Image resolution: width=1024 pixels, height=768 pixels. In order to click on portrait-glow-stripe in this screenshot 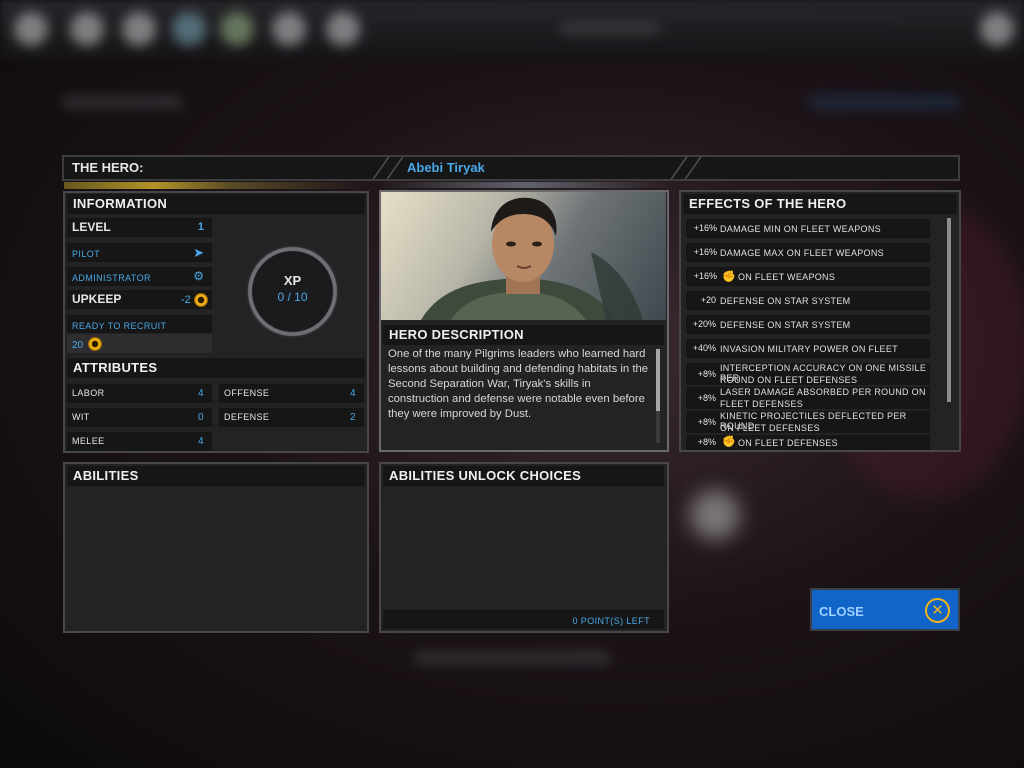, I will do `click(525, 185)`.